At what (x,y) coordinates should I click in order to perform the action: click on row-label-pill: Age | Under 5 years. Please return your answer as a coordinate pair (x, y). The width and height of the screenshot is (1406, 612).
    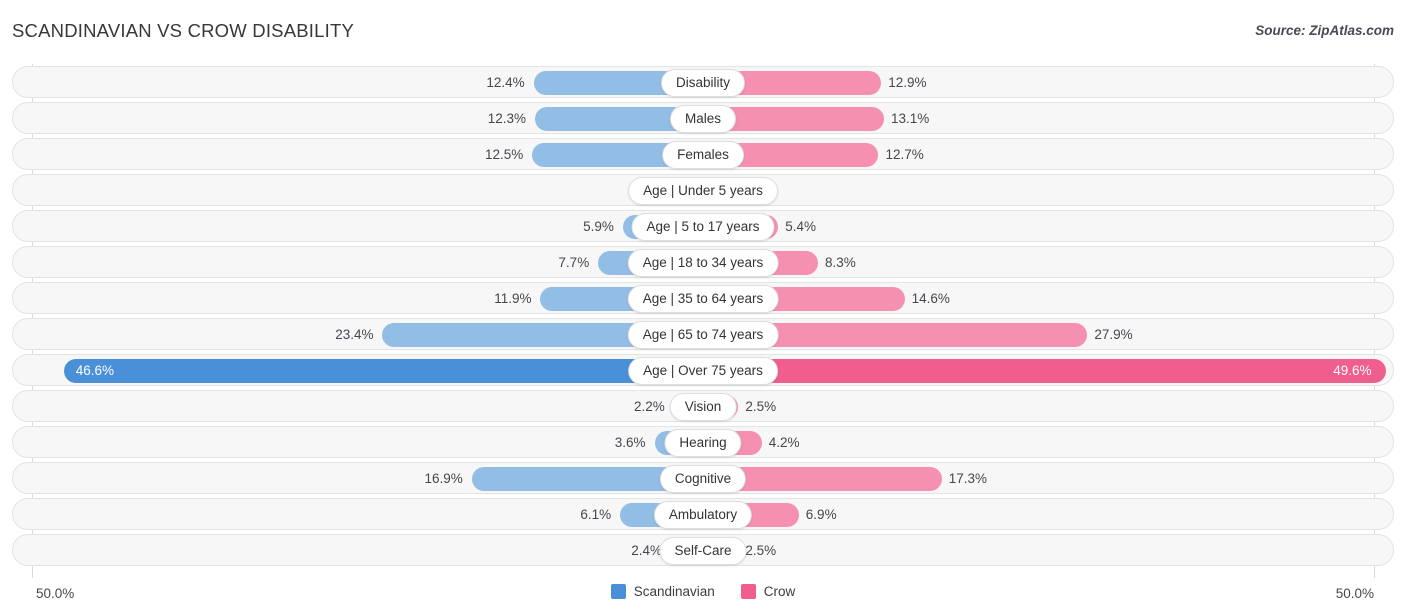
    Looking at the image, I should click on (703, 191).